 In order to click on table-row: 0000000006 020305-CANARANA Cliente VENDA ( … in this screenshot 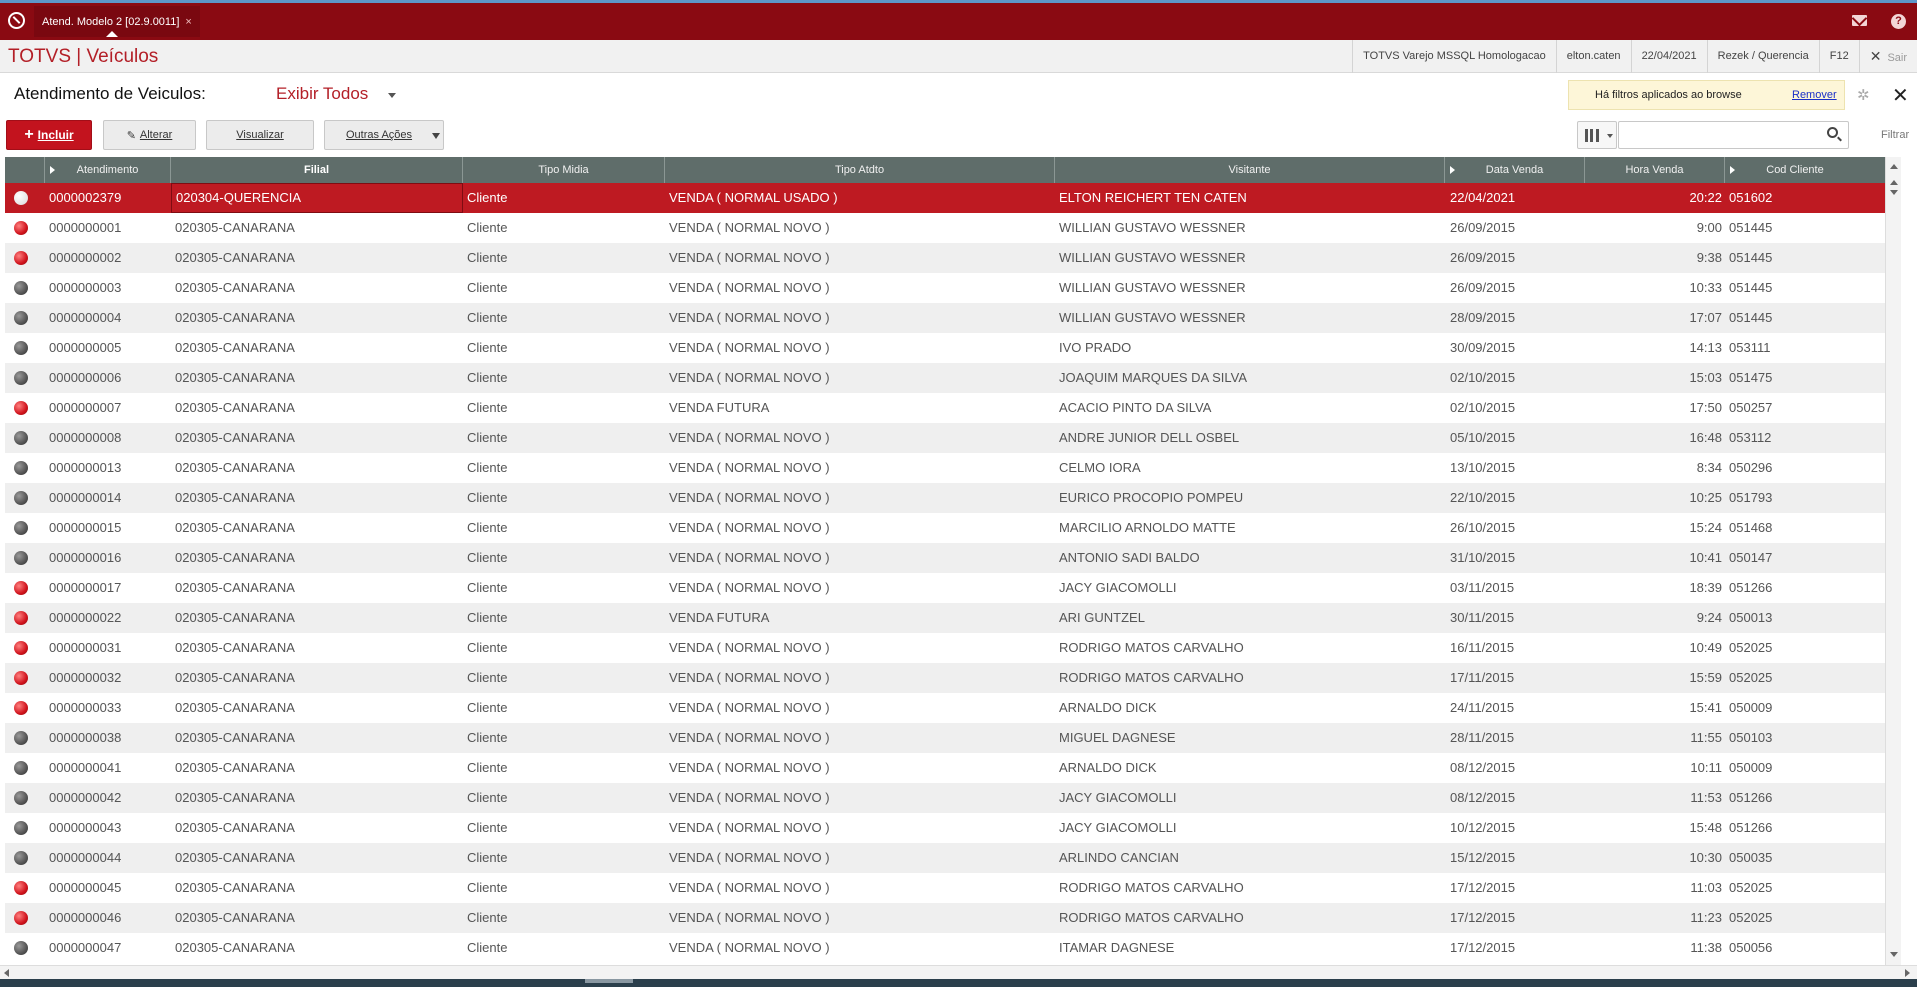, I will do `click(945, 378)`.